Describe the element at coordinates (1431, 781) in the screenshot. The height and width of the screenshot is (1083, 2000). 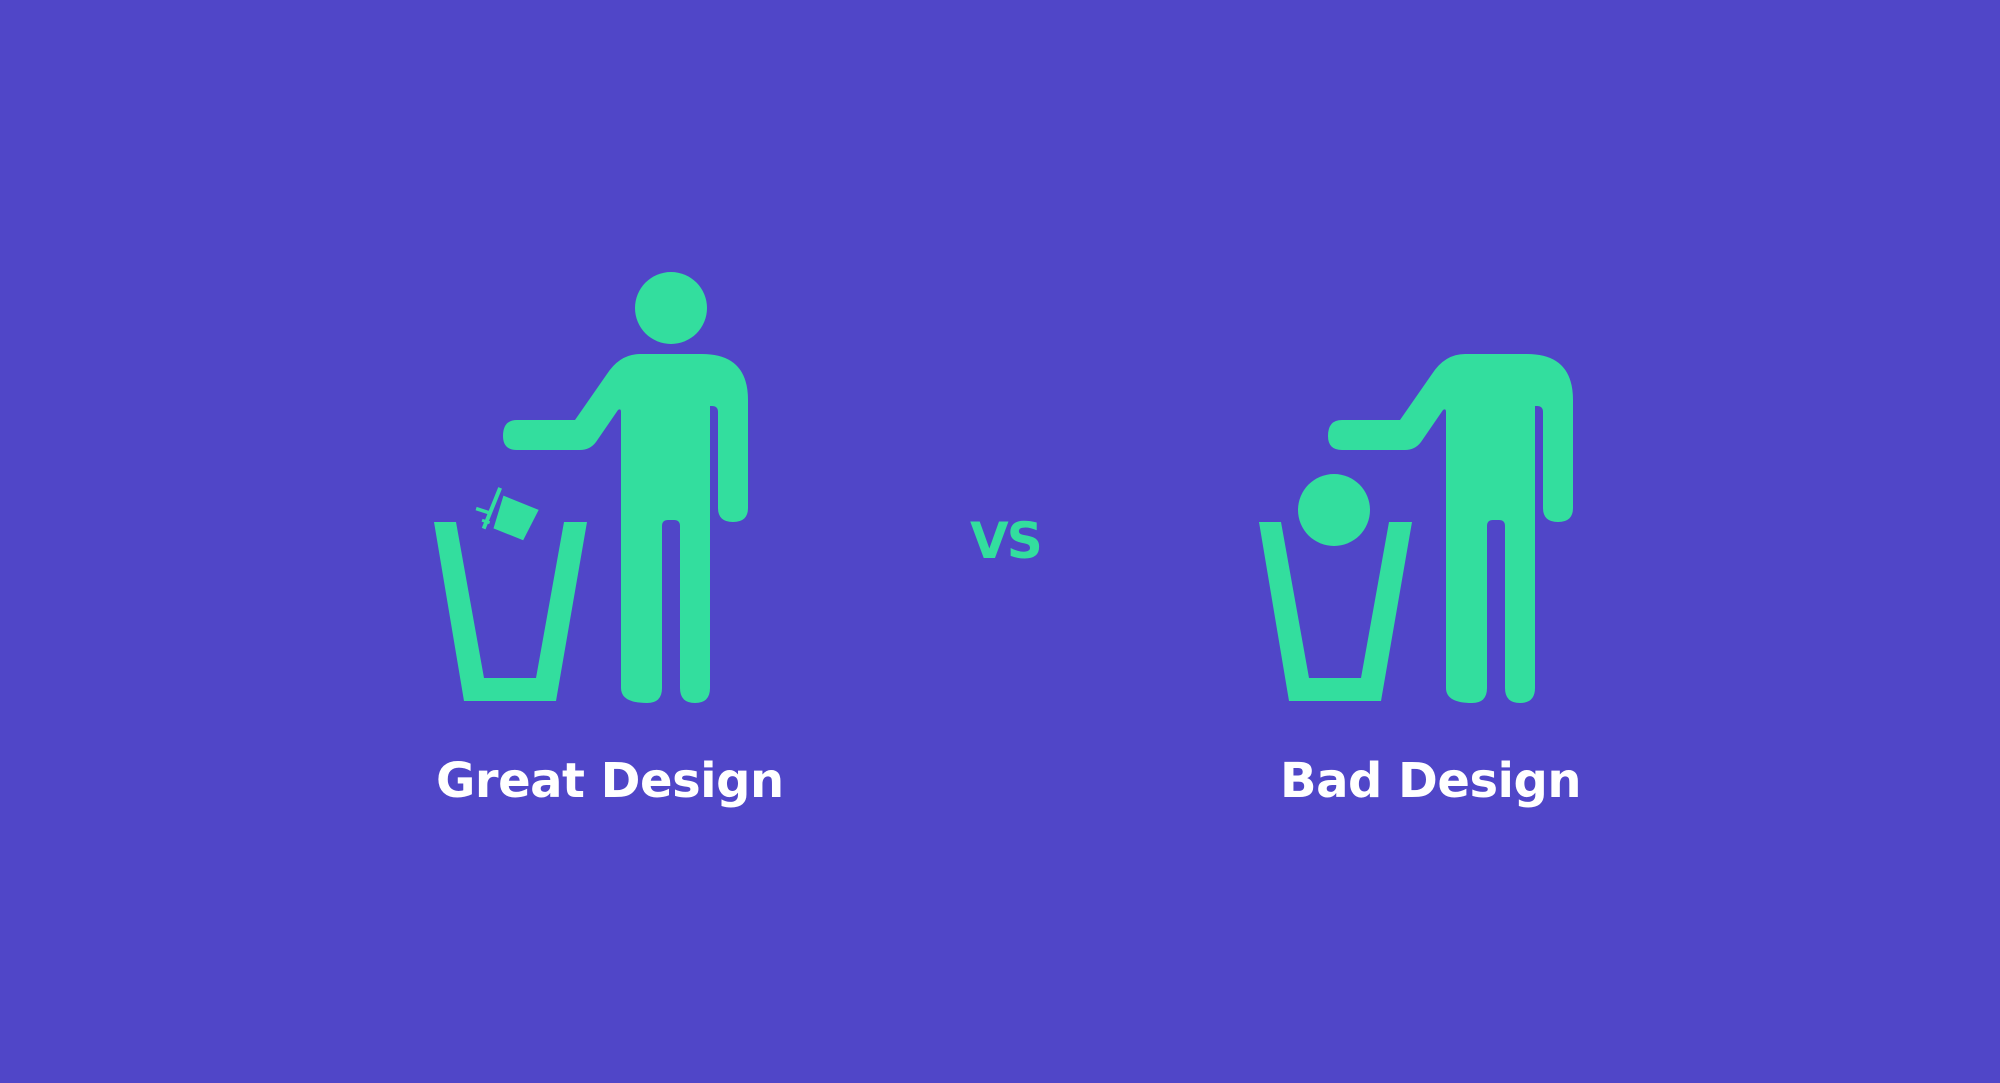
I see `bad-design-label: Bad Design` at that location.